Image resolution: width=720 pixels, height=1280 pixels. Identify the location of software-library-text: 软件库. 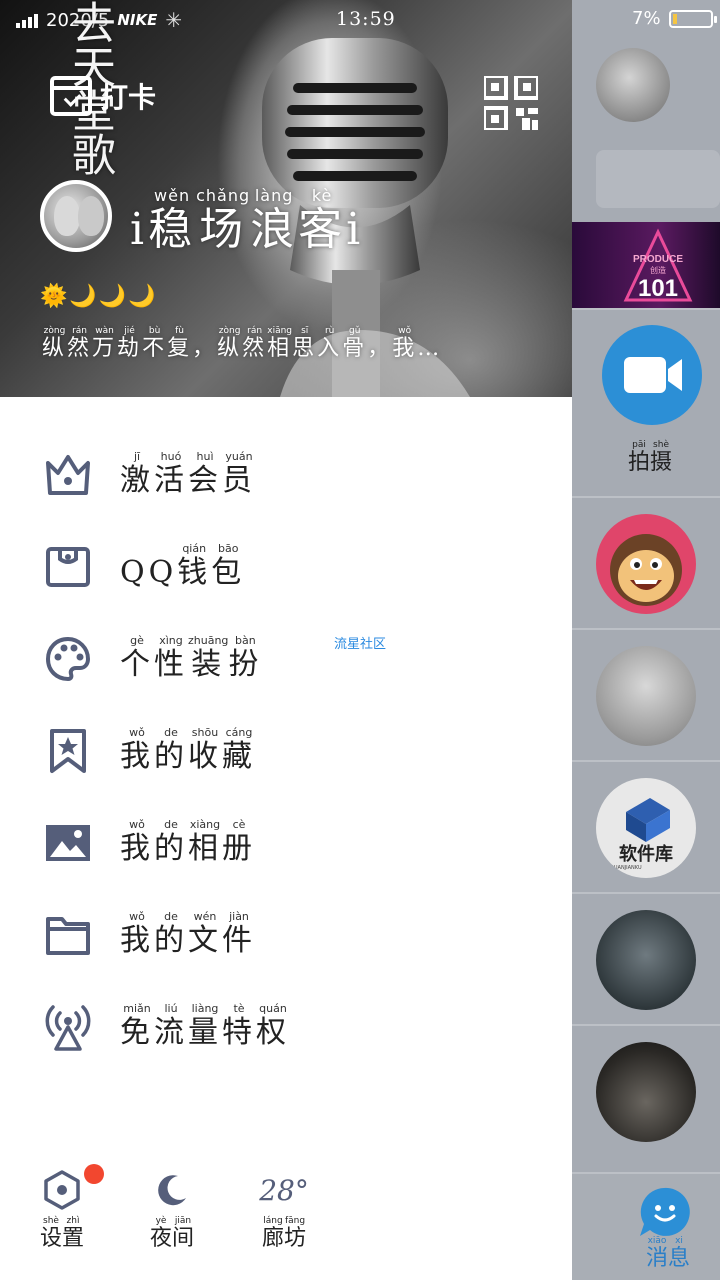
(646, 854).